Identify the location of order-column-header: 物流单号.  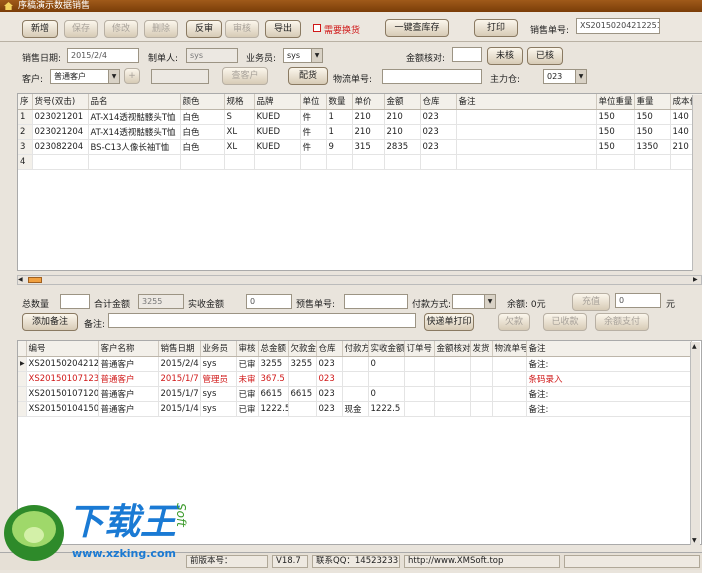
(509, 349).